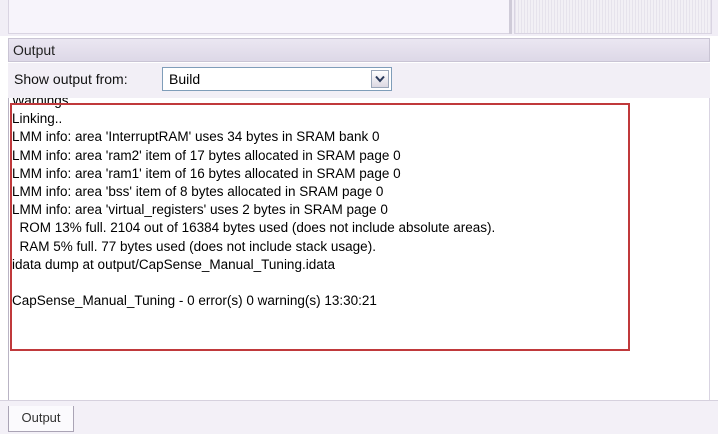  I want to click on editor-pane, so click(259, 17).